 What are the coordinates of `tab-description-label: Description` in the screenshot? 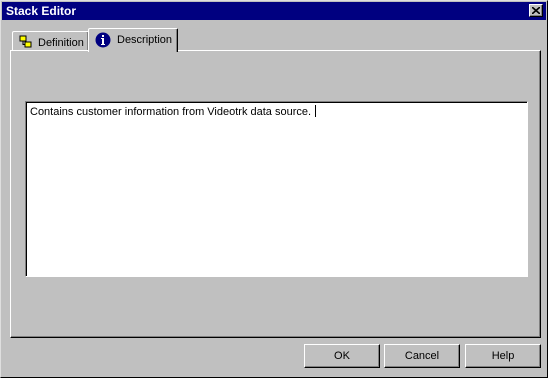 It's located at (145, 40).